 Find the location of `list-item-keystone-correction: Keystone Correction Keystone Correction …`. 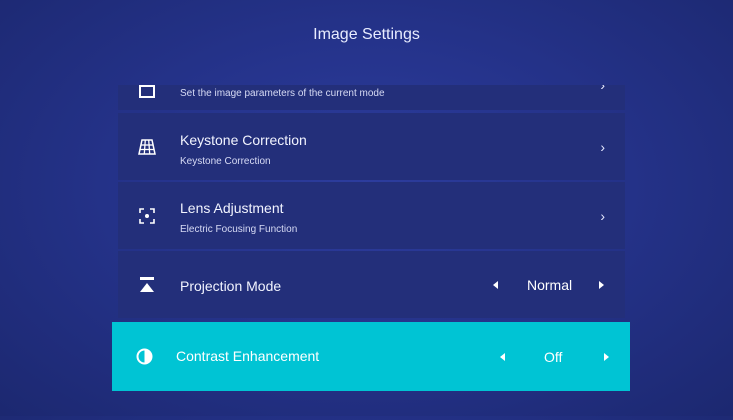

list-item-keystone-correction: Keystone Correction Keystone Correction … is located at coordinates (371, 146).